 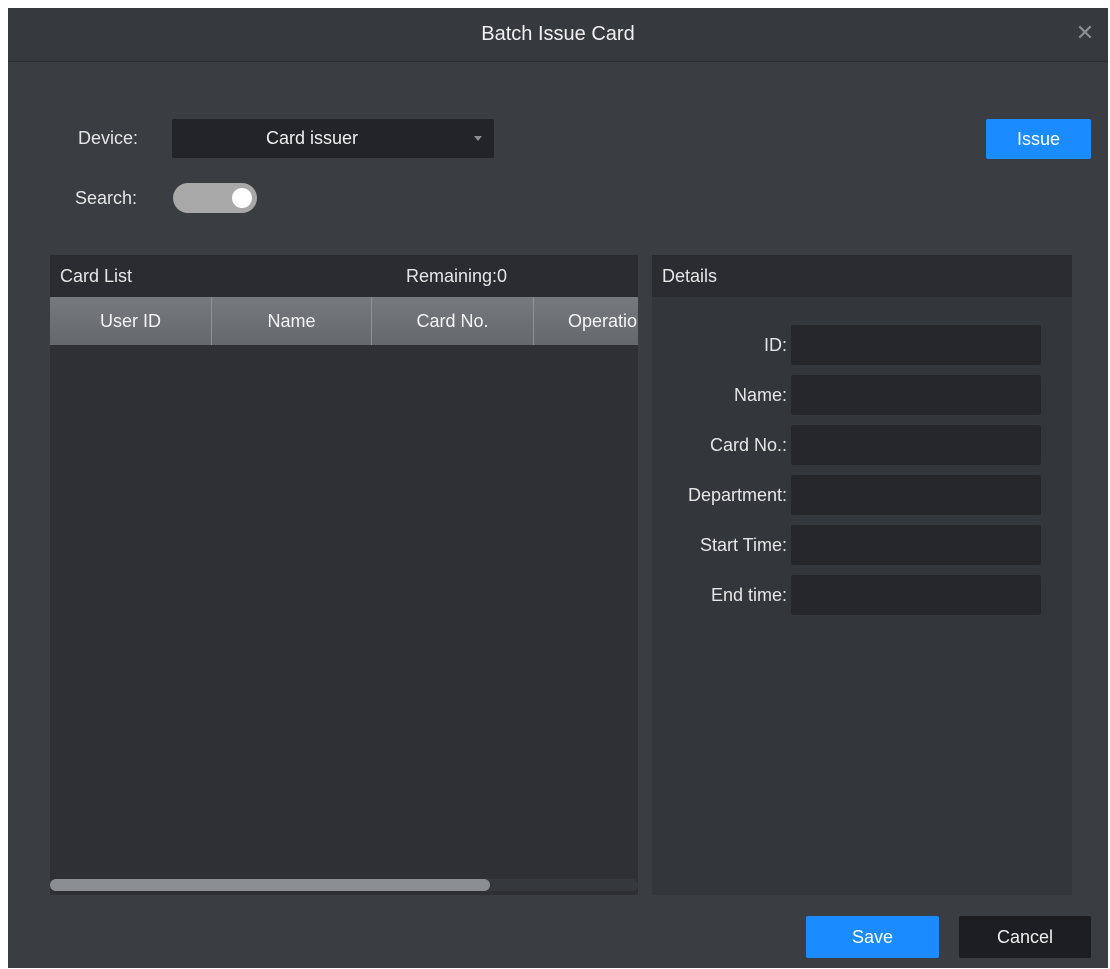 I want to click on issue-button: Issue, so click(x=1038, y=139).